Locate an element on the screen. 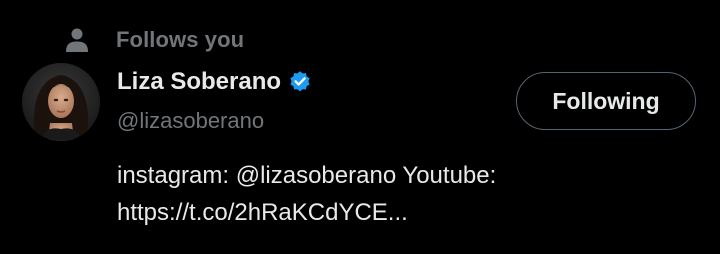 This screenshot has width=720, height=254. display-name: Liza Soberano is located at coordinates (199, 82).